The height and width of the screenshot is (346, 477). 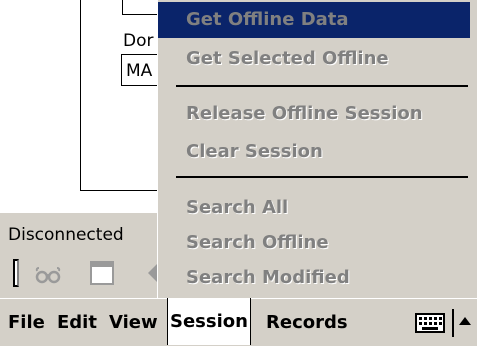 What do you see at coordinates (314, 114) in the screenshot?
I see `menu-item-release-offline-session: Release Offline Session` at bounding box center [314, 114].